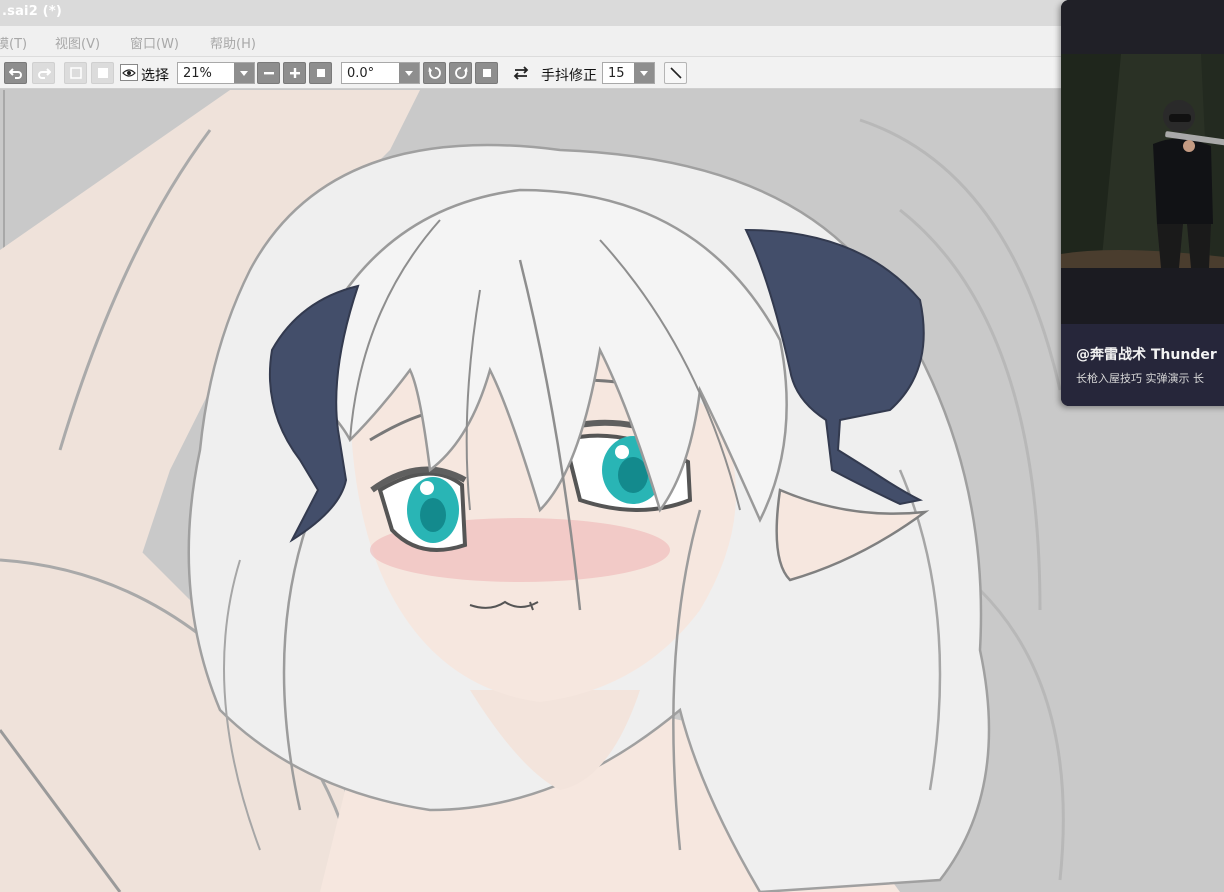  Describe the element at coordinates (628, 73) in the screenshot. I see `stabilizer-select: 15` at that location.